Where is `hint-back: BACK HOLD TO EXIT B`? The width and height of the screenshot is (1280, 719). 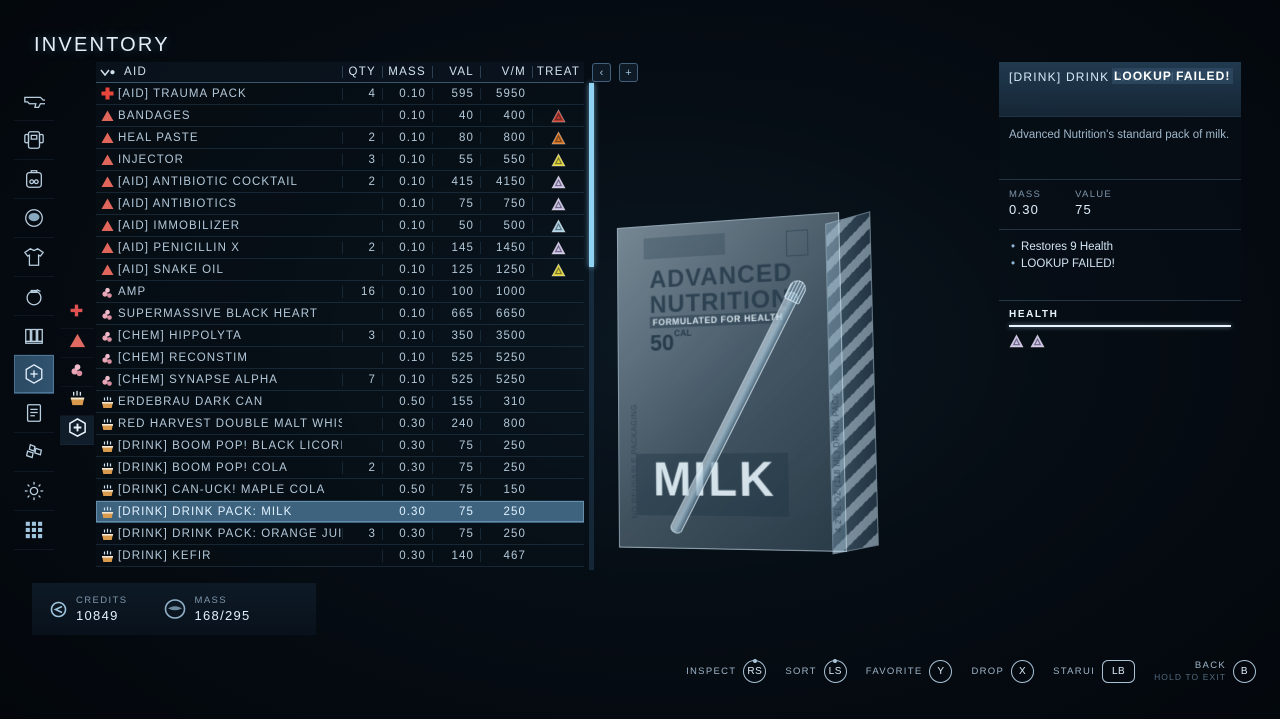
hint-back: BACK HOLD TO EXIT B is located at coordinates (1205, 671).